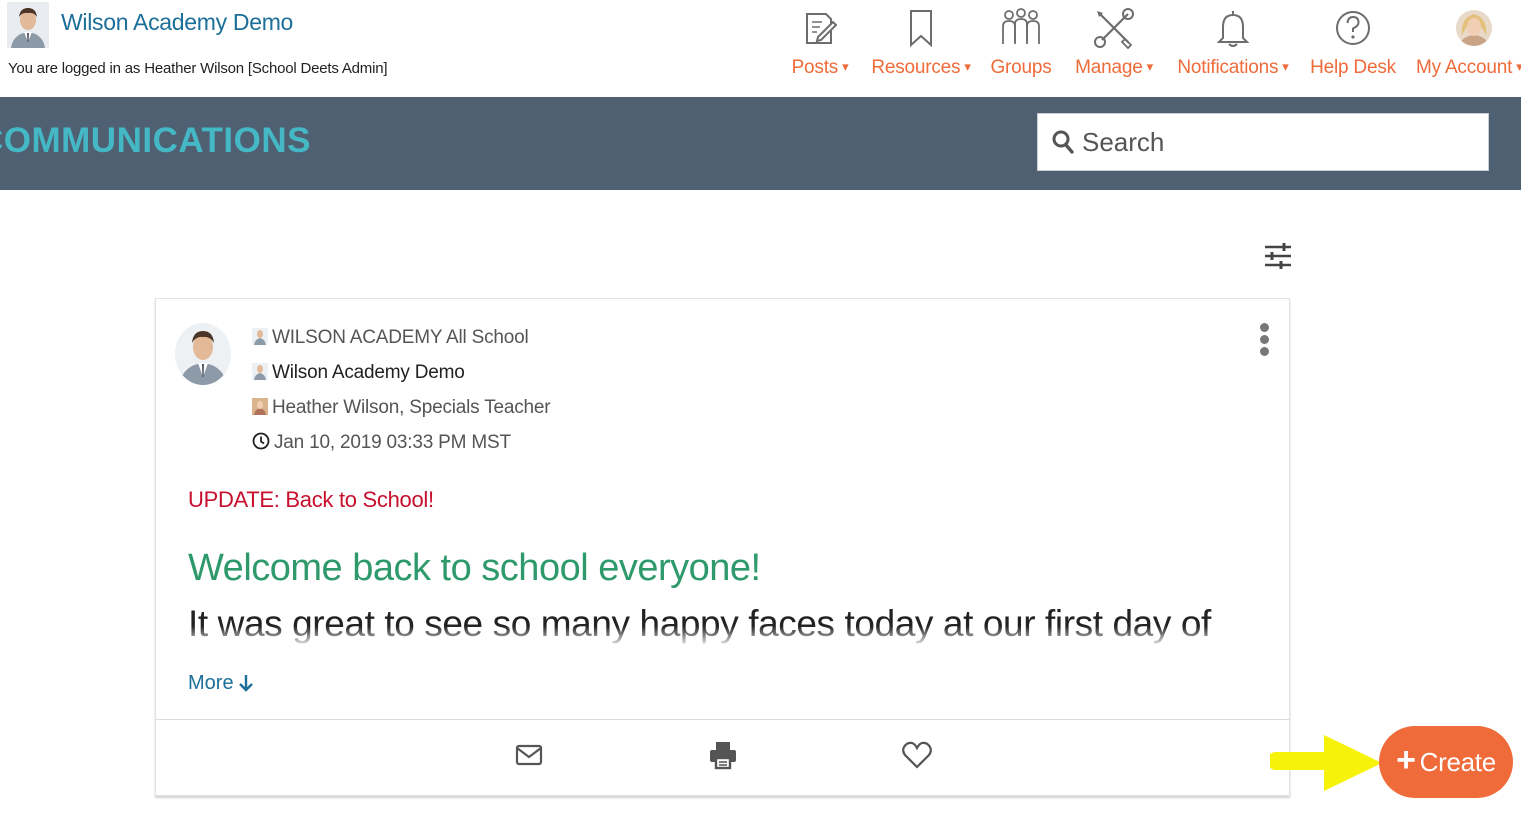 This screenshot has width=1521, height=825. I want to click on create-button: + Create, so click(1446, 762).